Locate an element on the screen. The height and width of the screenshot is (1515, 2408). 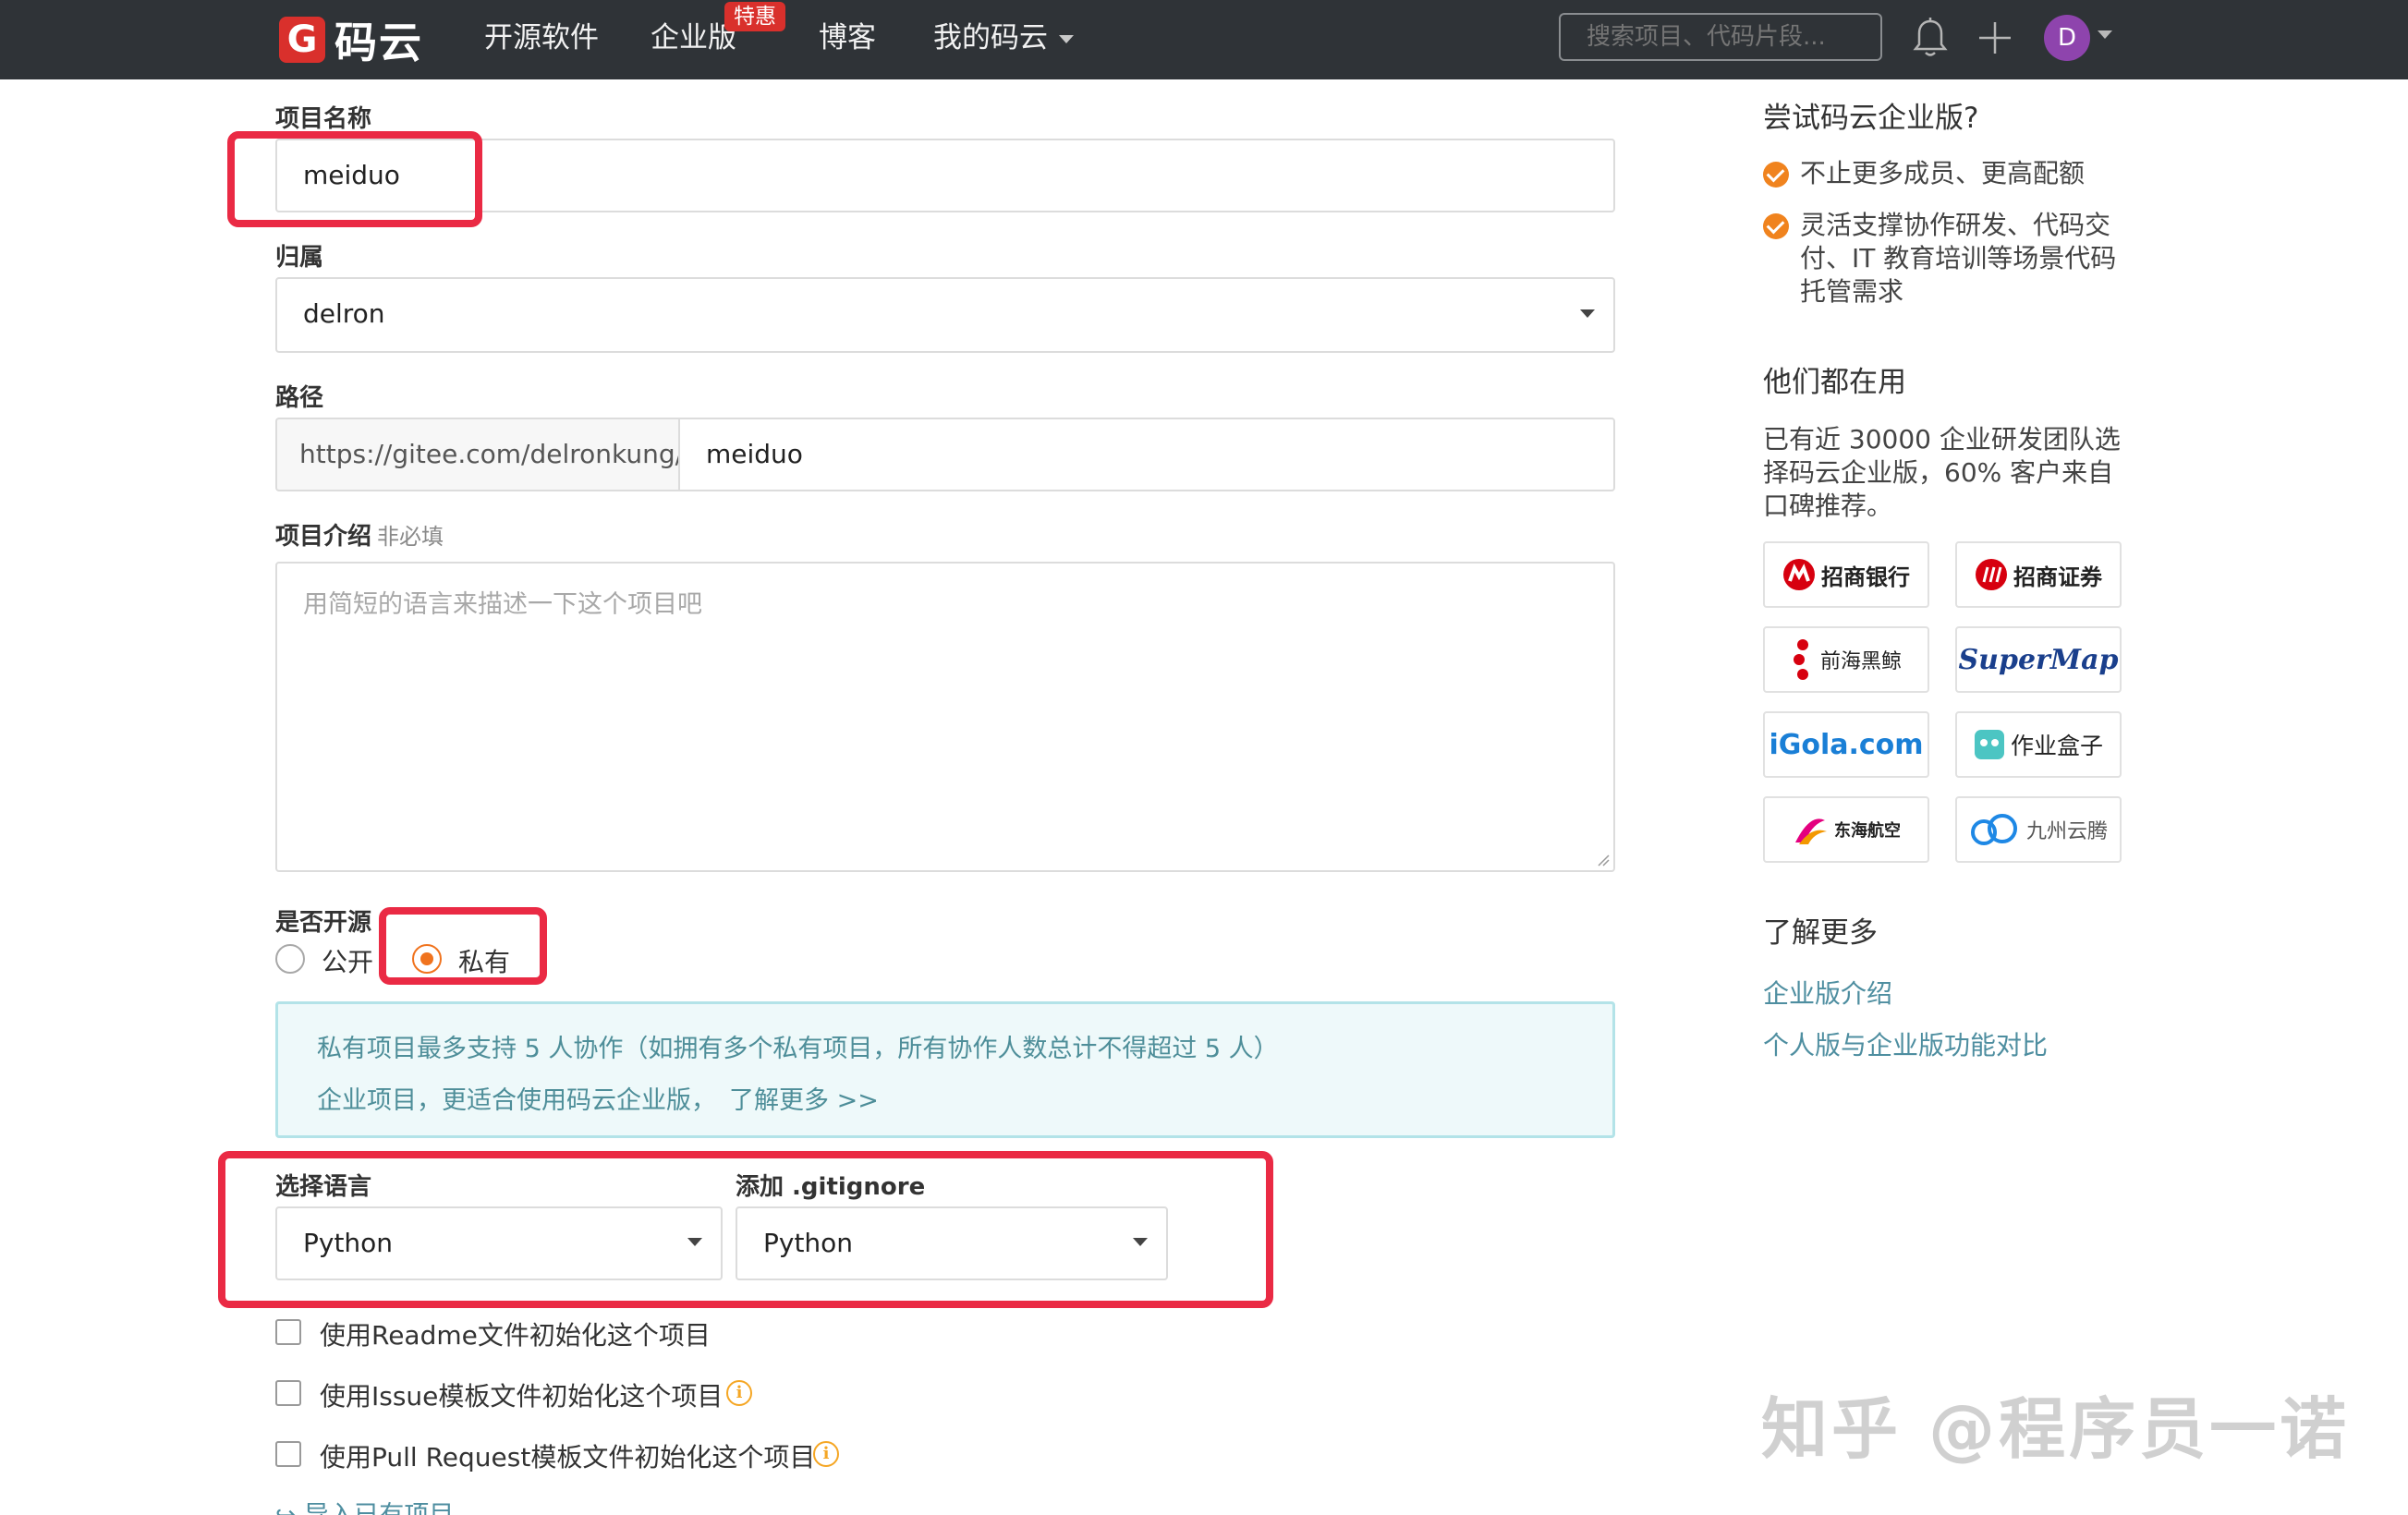
radio-private is located at coordinates (427, 959).